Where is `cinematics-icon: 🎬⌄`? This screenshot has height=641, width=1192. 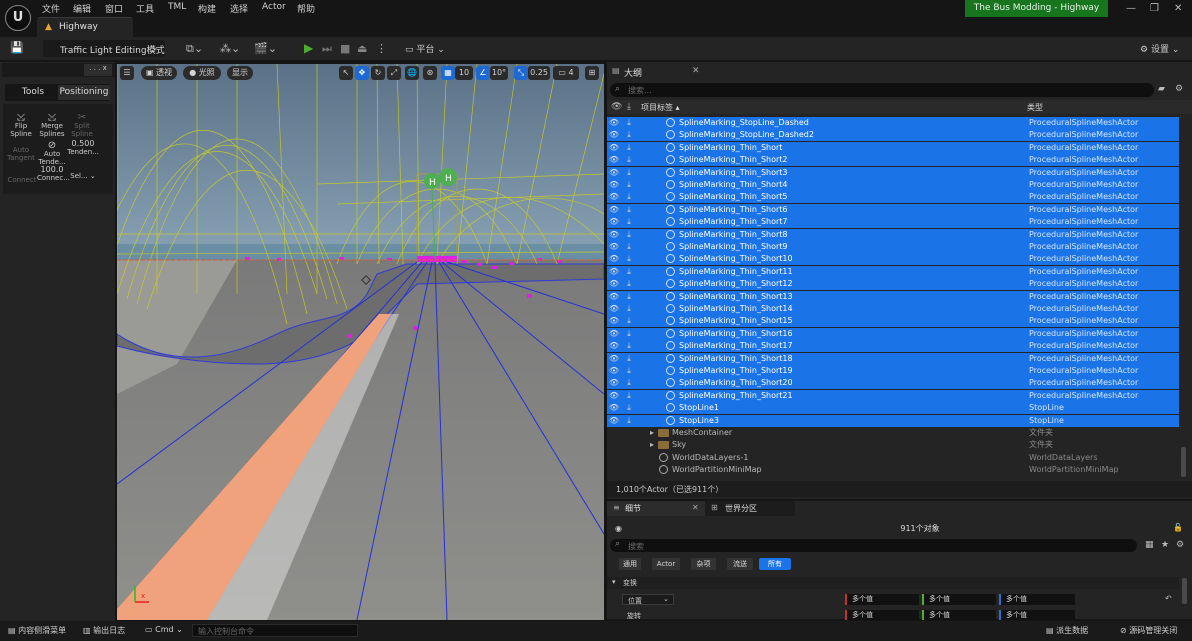 cinematics-icon: 🎬⌄ is located at coordinates (265, 48).